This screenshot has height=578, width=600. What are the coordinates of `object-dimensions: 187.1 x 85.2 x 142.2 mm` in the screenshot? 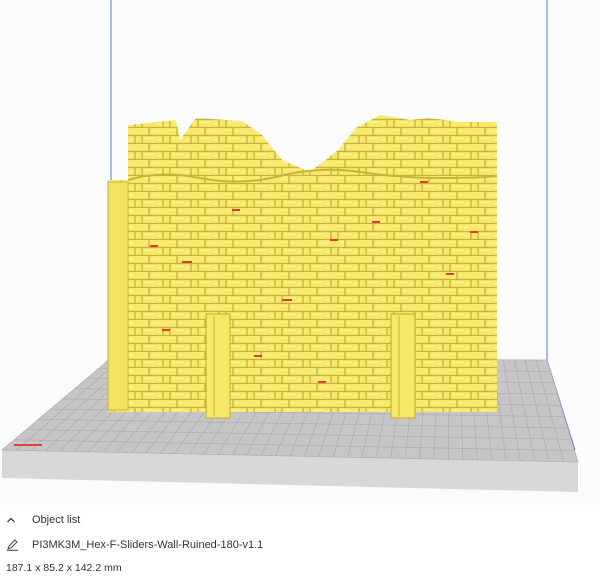 It's located at (64, 568).